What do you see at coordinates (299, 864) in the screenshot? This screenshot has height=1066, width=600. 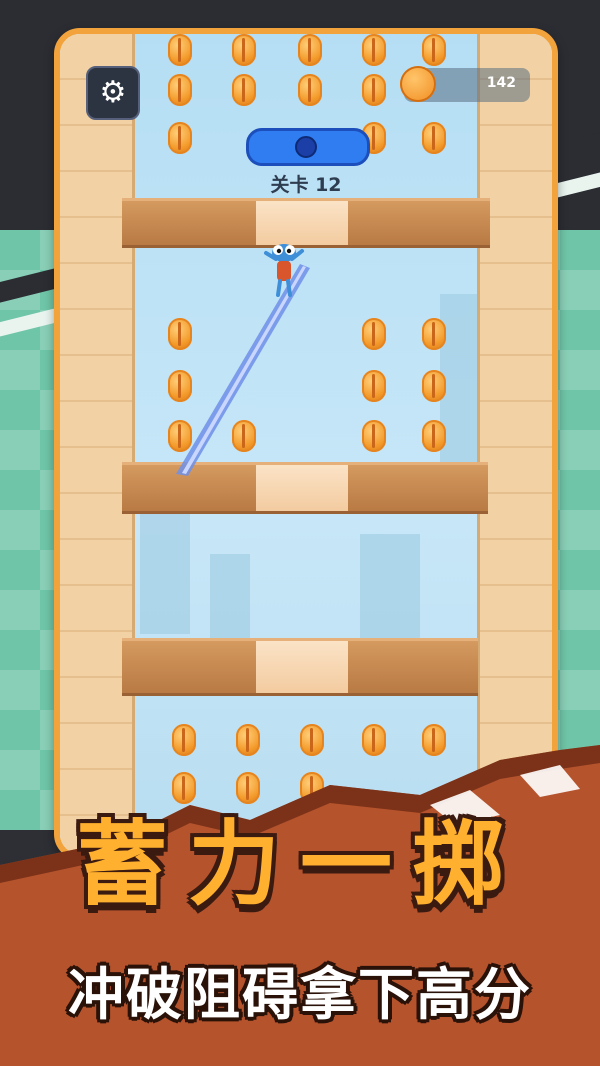 I see `banner-title: 蓄力一掷` at bounding box center [299, 864].